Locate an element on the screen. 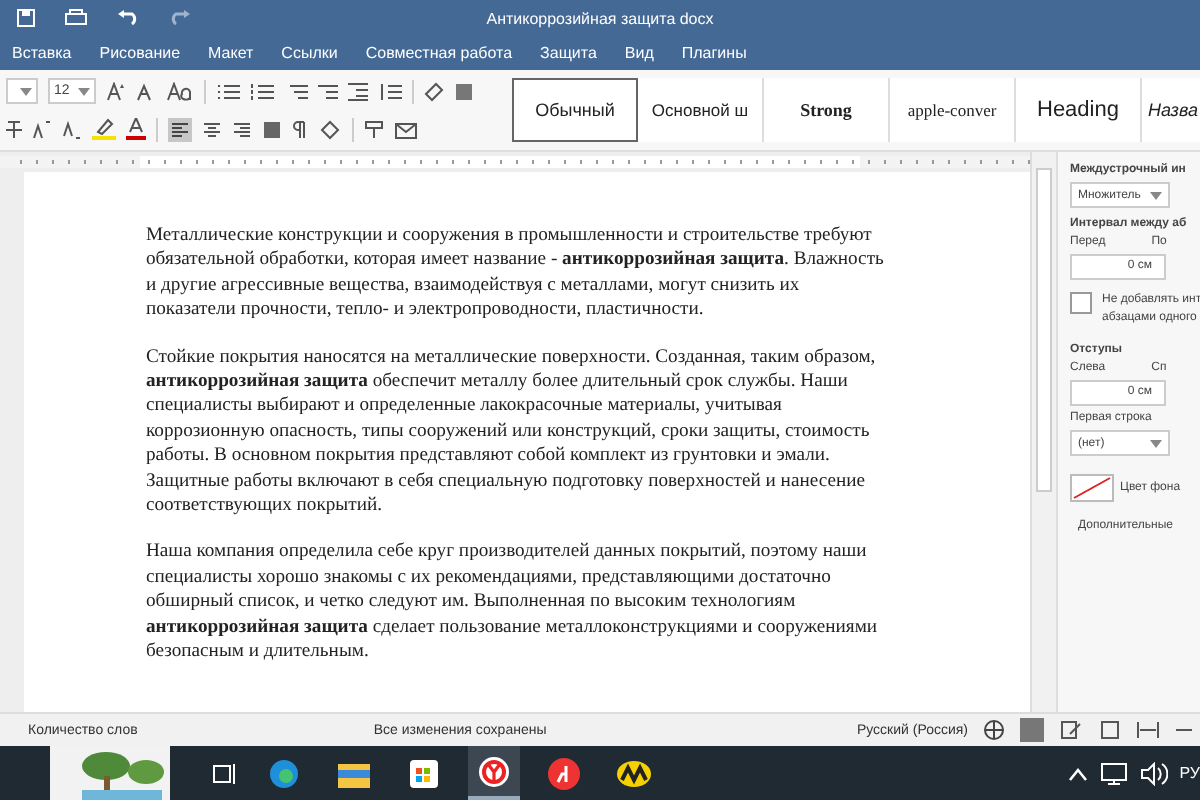 The image size is (1200, 800). mail-merge-icon is located at coordinates (406, 129).